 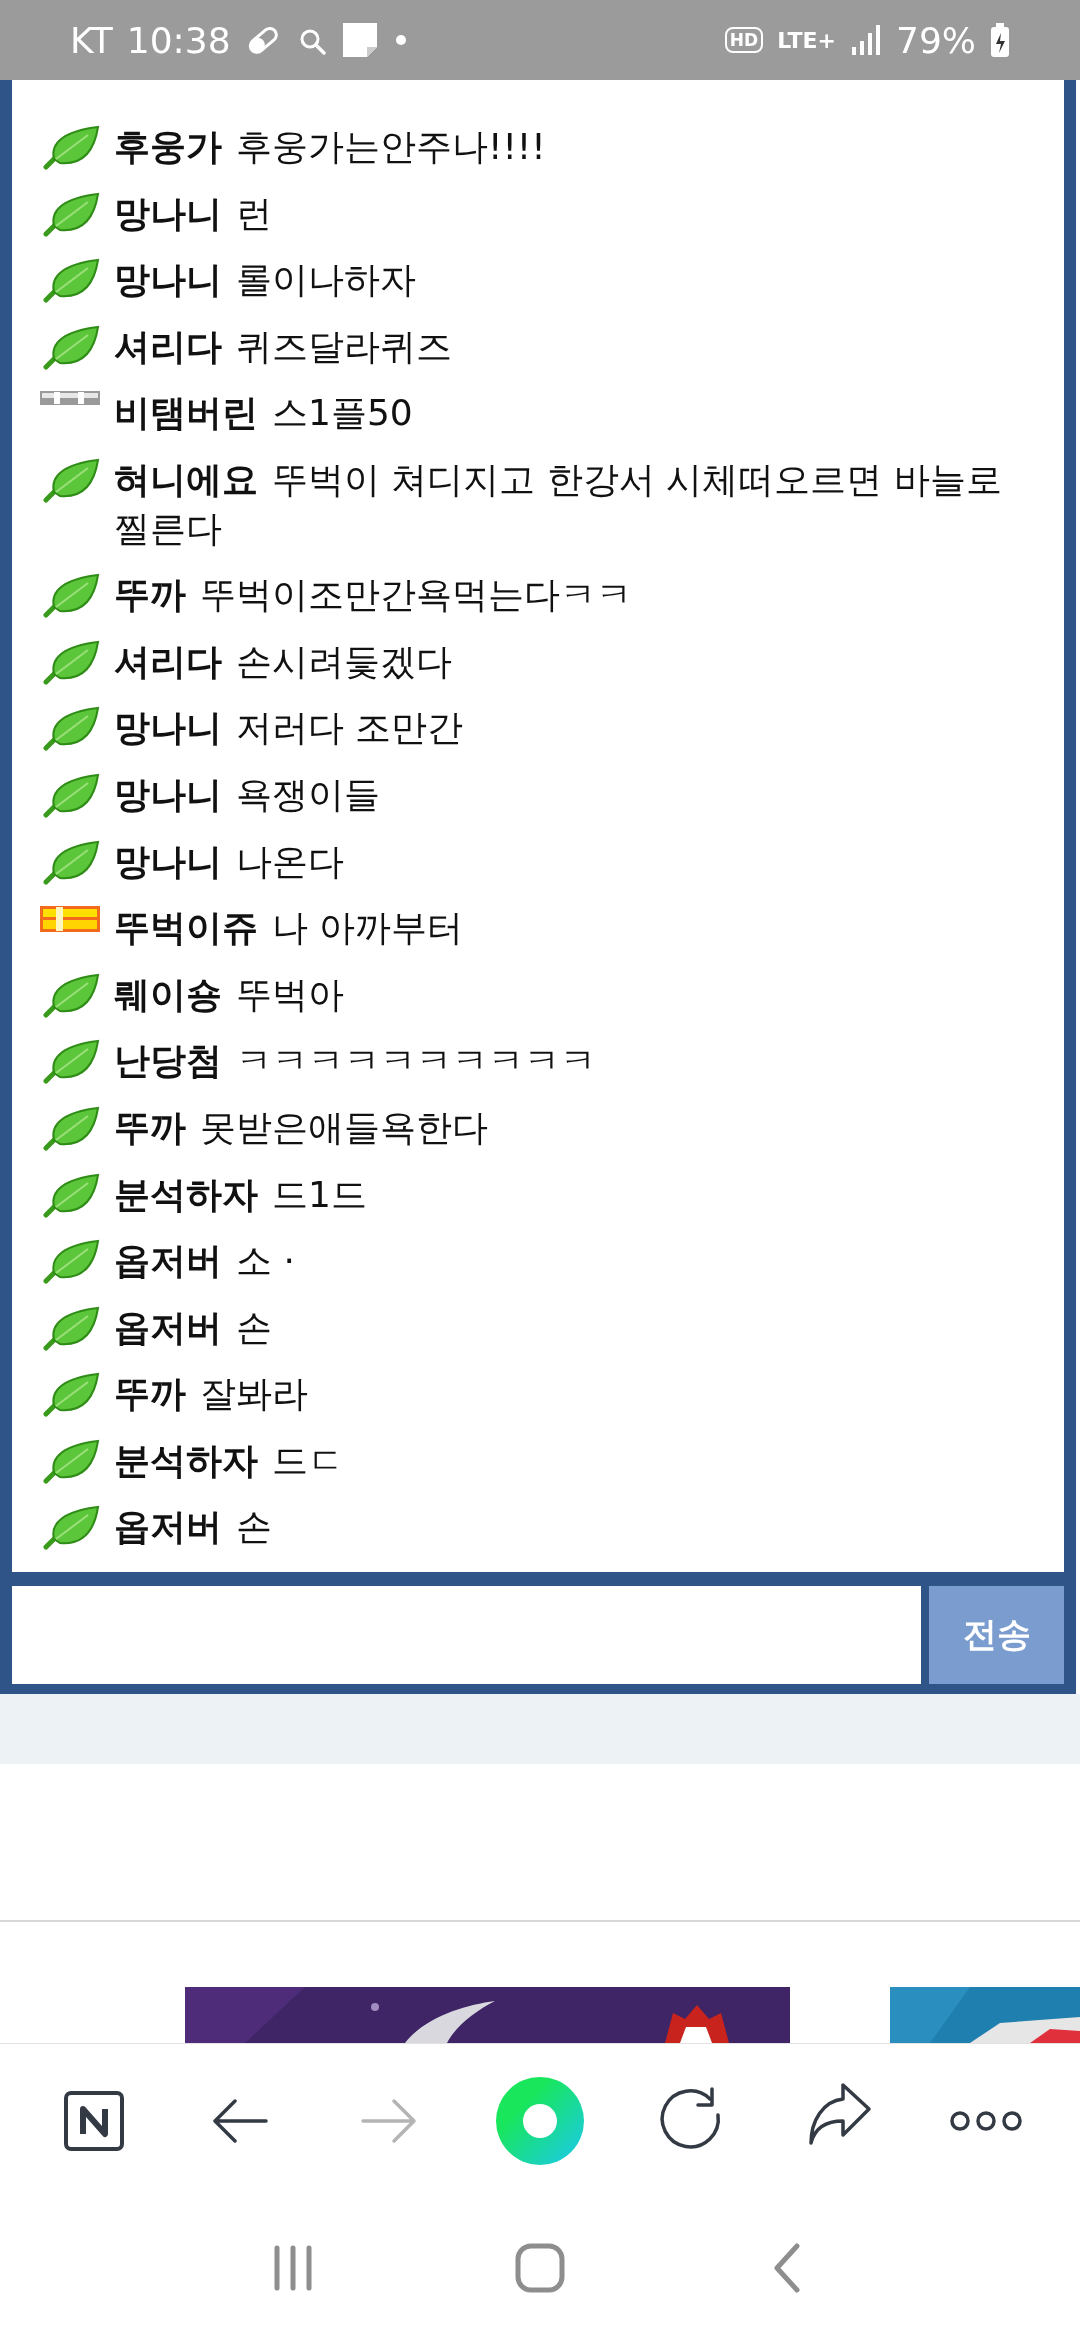 I want to click on chat-message: 난당첨 ㅋㅋㅋㅋㅋㅋㅋㅋㅋㅋ, so click(x=355, y=1061).